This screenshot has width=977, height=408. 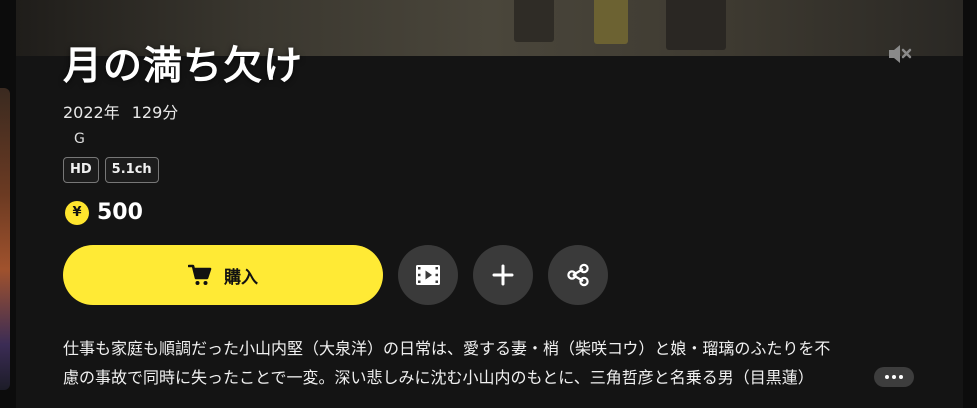 I want to click on volume-mute-icon, so click(x=900, y=54).